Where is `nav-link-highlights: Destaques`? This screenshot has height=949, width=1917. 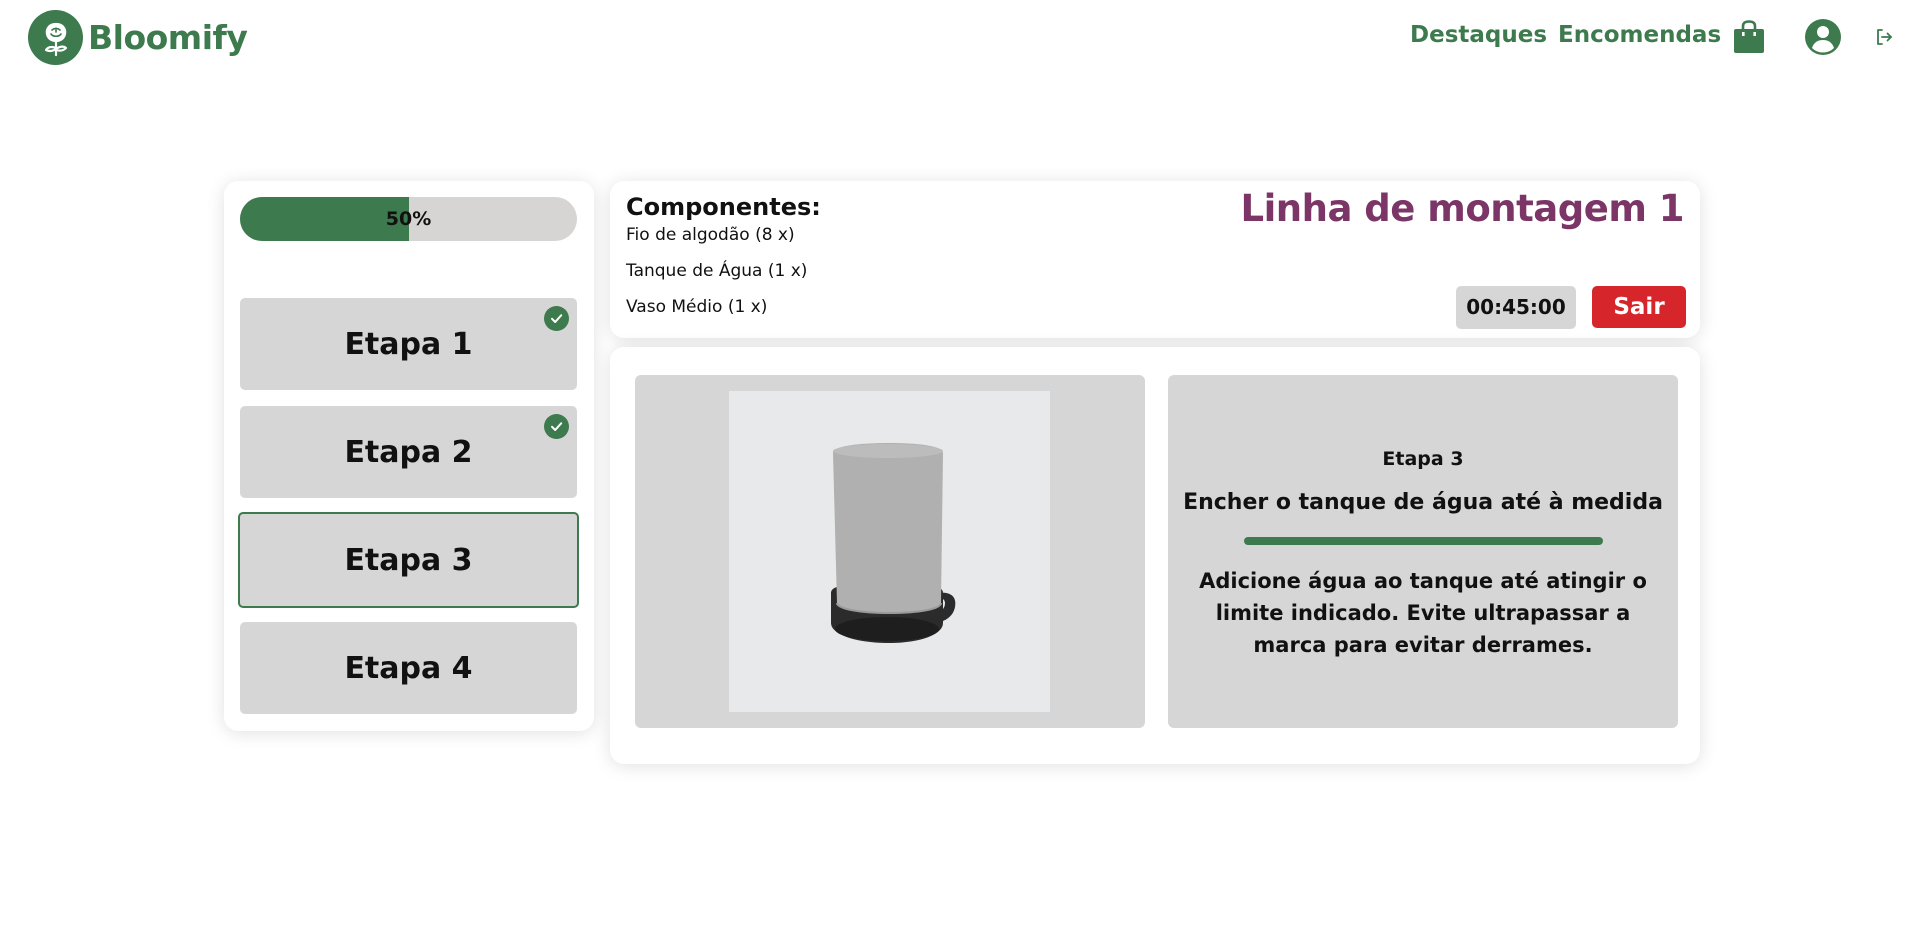 nav-link-highlights: Destaques is located at coordinates (1478, 35).